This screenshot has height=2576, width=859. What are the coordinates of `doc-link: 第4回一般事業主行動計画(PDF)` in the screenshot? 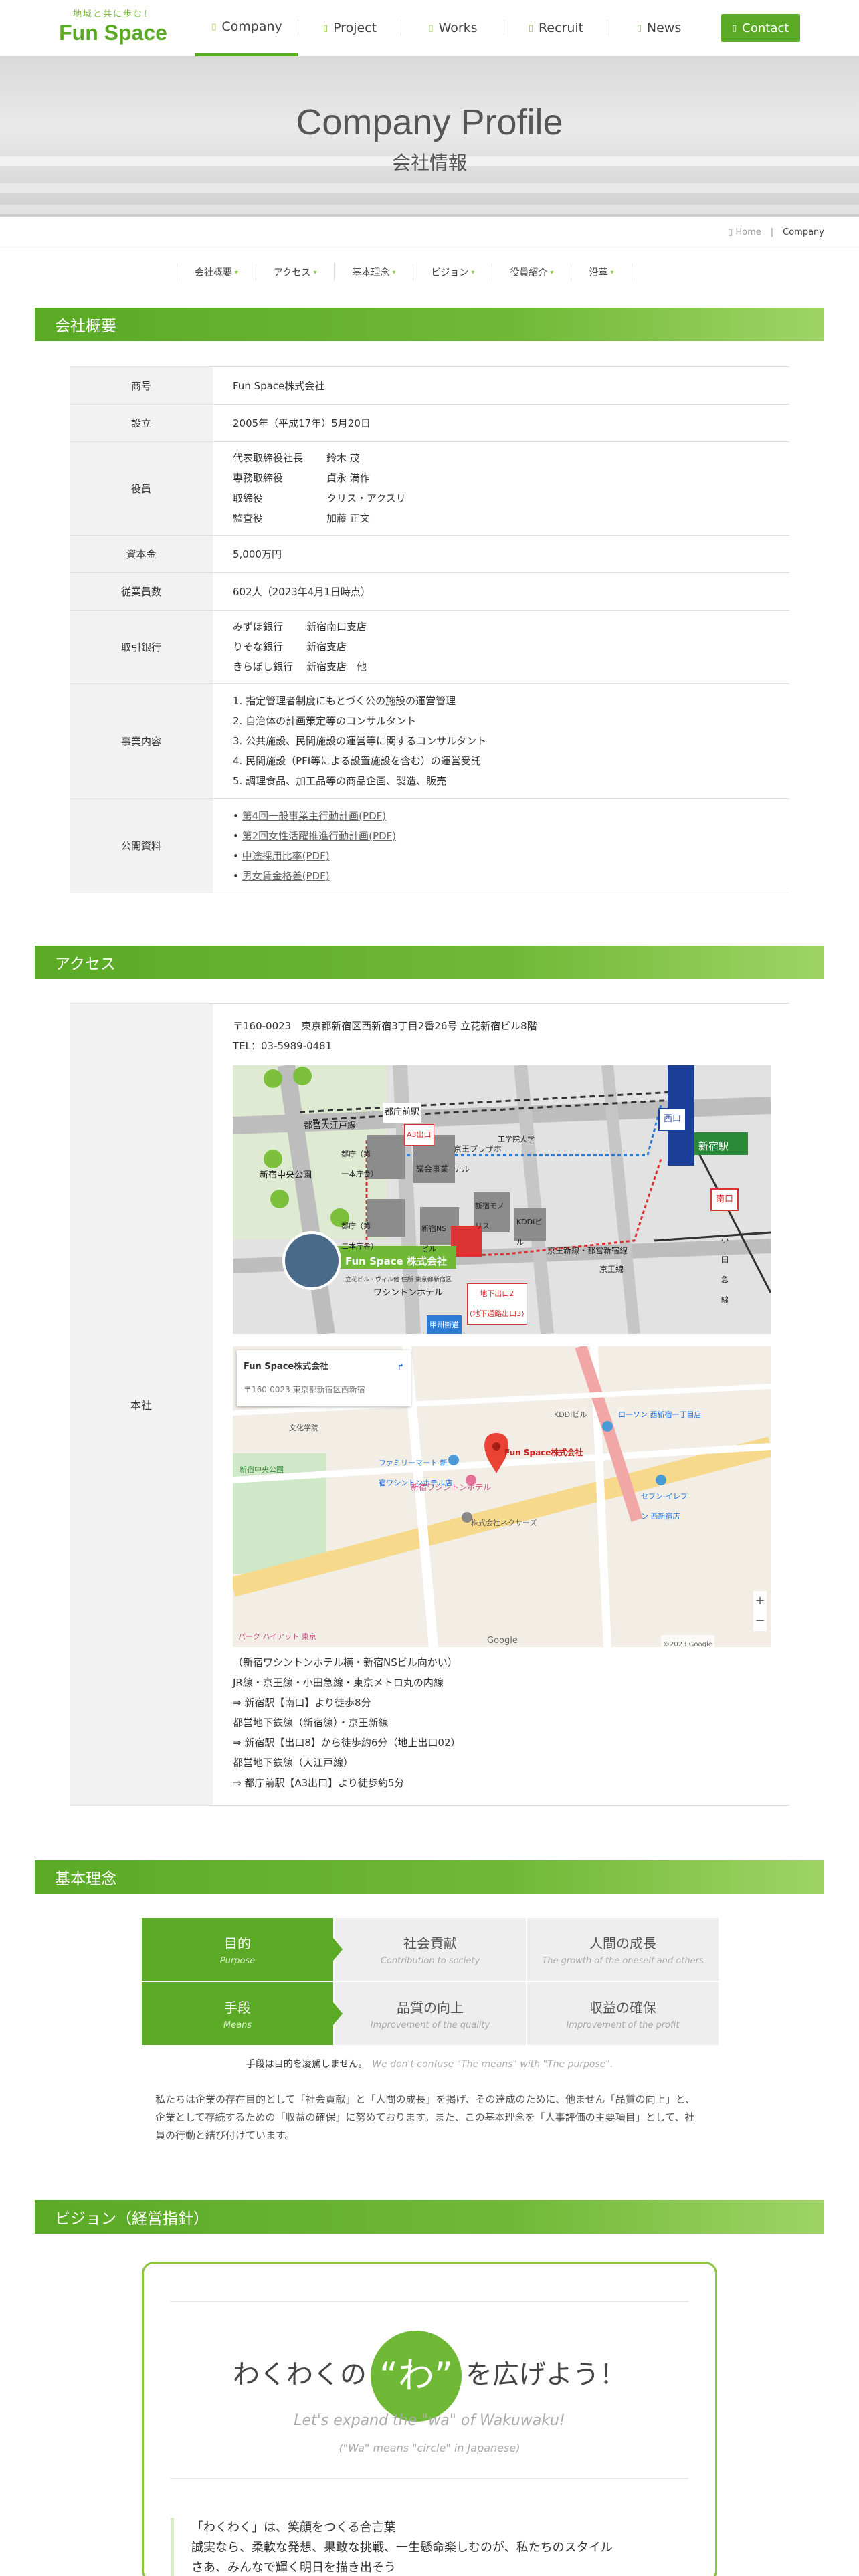 It's located at (314, 816).